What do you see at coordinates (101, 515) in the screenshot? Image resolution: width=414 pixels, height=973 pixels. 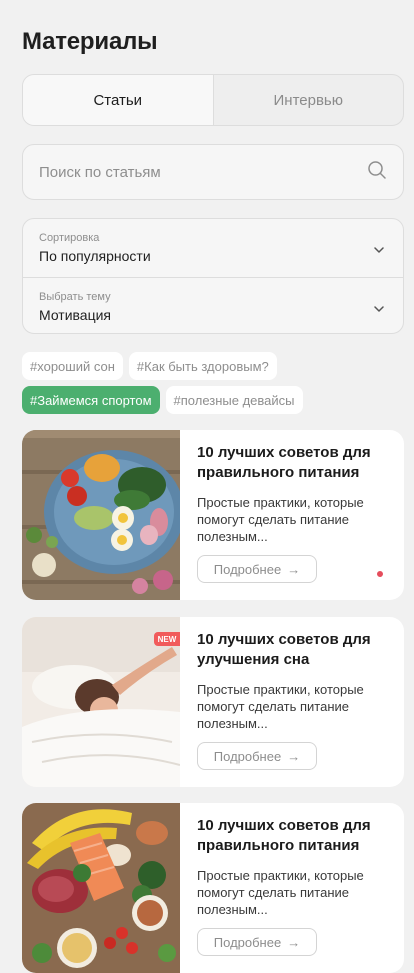 I see `healthy-food-bowl-image` at bounding box center [101, 515].